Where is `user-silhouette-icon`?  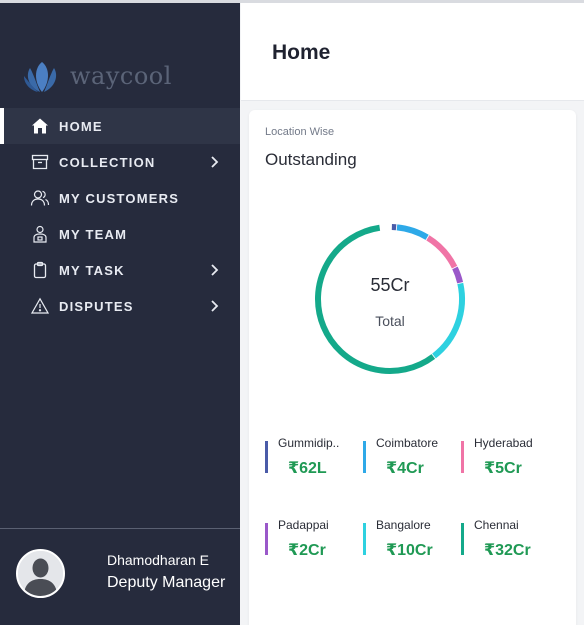
user-silhouette-icon is located at coordinates (40, 573).